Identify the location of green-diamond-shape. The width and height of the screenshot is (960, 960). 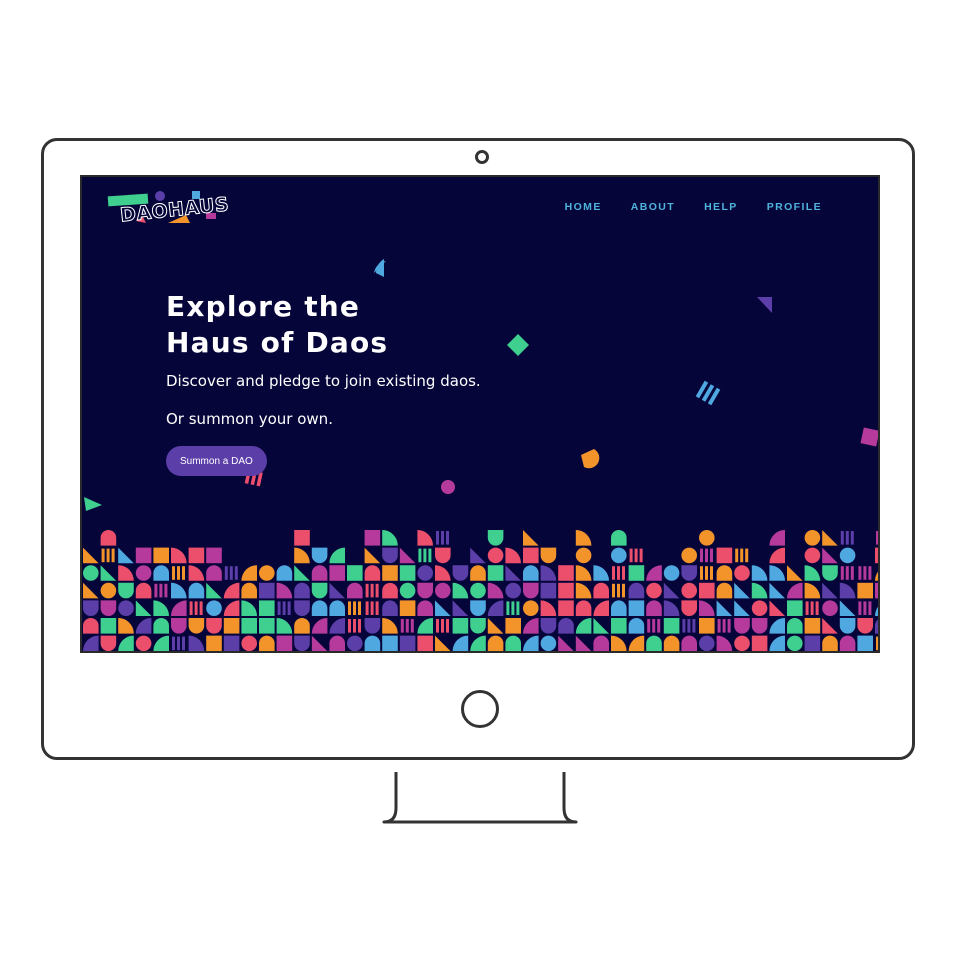
(518, 345).